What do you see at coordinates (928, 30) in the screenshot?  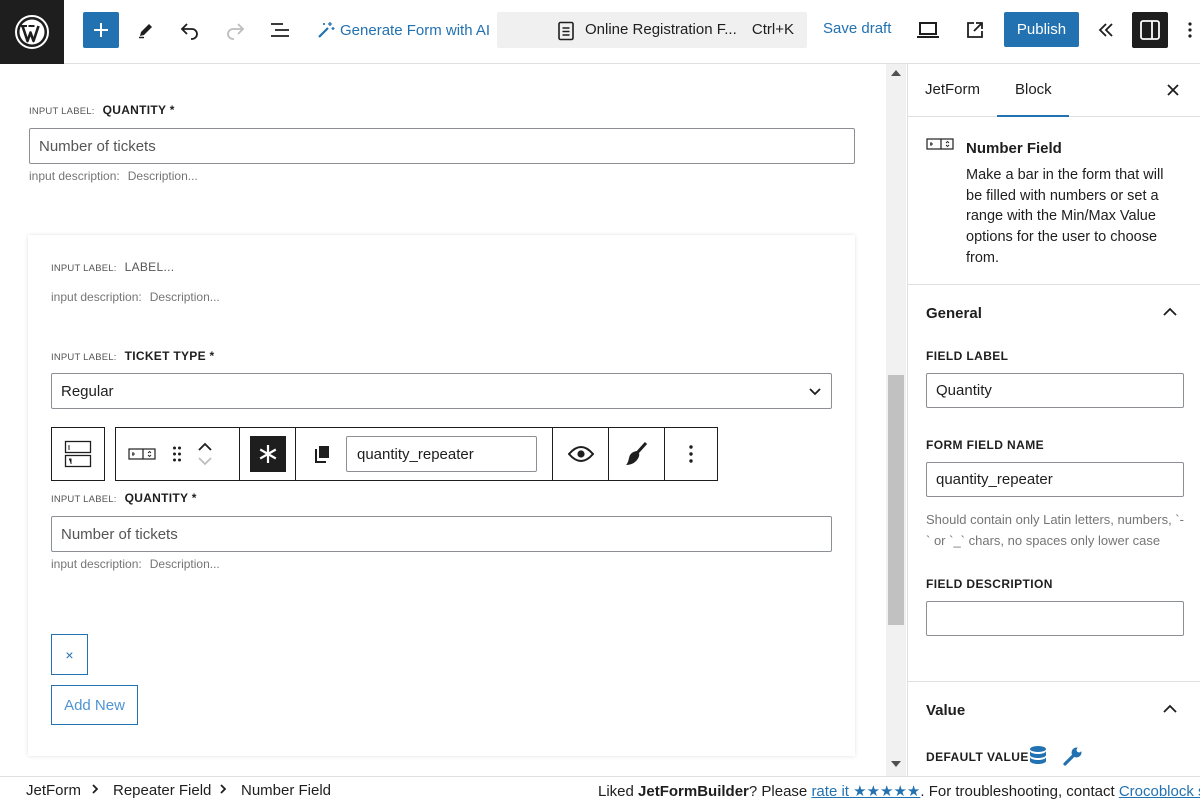 I see `preview-button` at bounding box center [928, 30].